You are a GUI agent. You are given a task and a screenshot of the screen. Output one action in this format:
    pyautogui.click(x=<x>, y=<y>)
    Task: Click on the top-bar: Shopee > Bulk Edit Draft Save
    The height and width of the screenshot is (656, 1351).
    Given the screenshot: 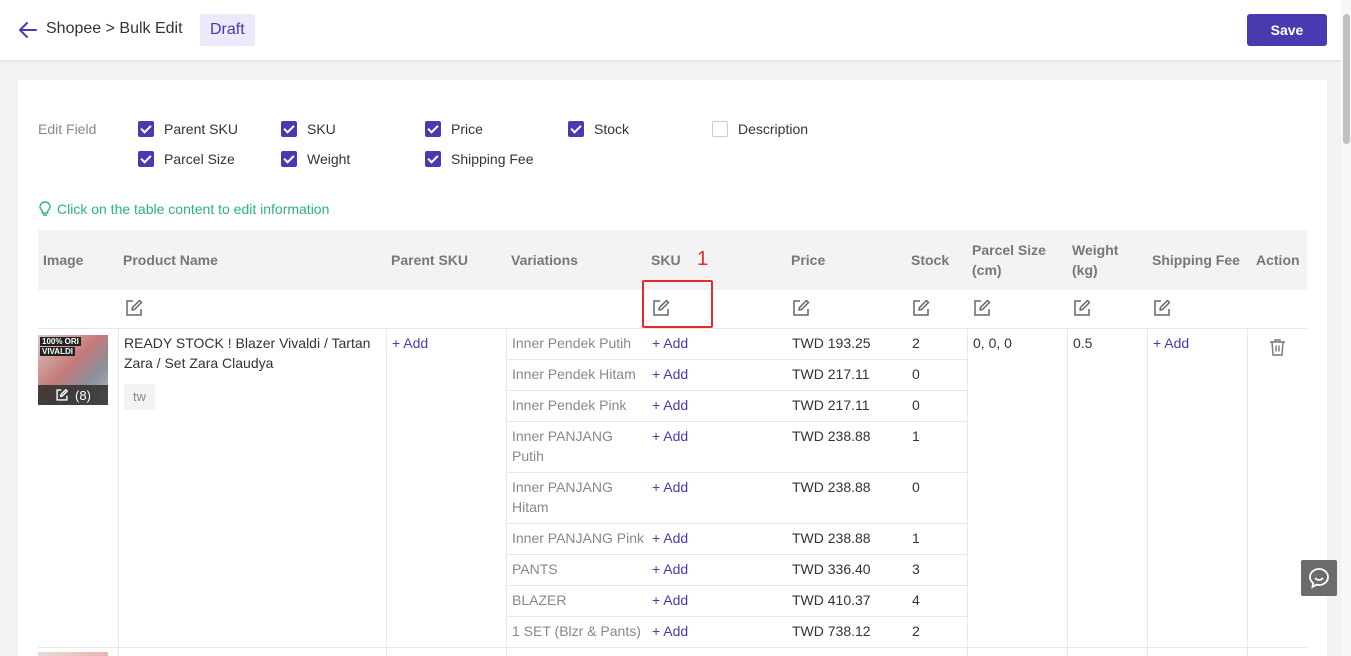 What is the action you would take?
    pyautogui.click(x=675, y=30)
    